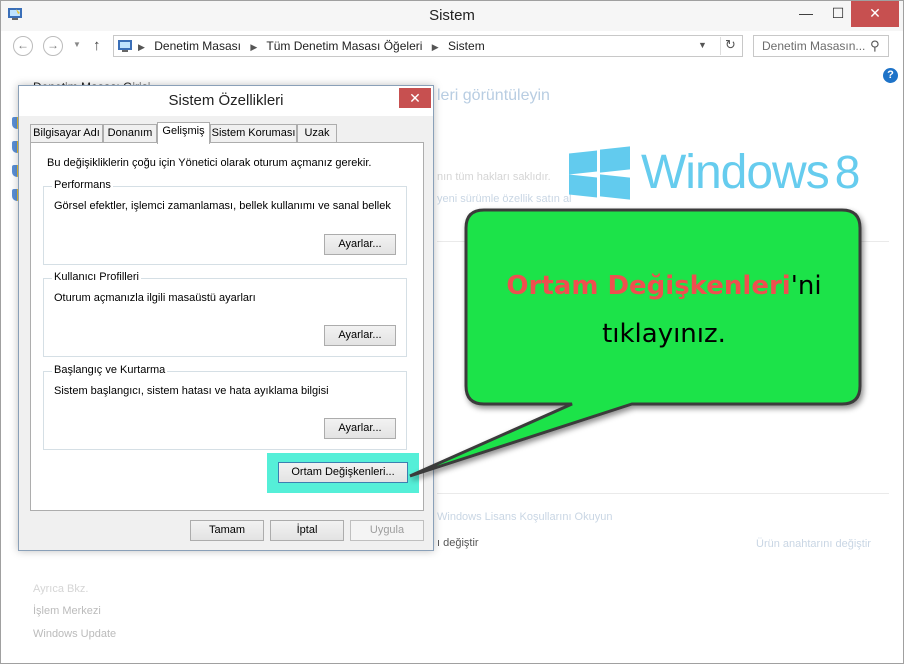 Image resolution: width=904 pixels, height=664 pixels. I want to click on windows-logo-icon, so click(600, 173).